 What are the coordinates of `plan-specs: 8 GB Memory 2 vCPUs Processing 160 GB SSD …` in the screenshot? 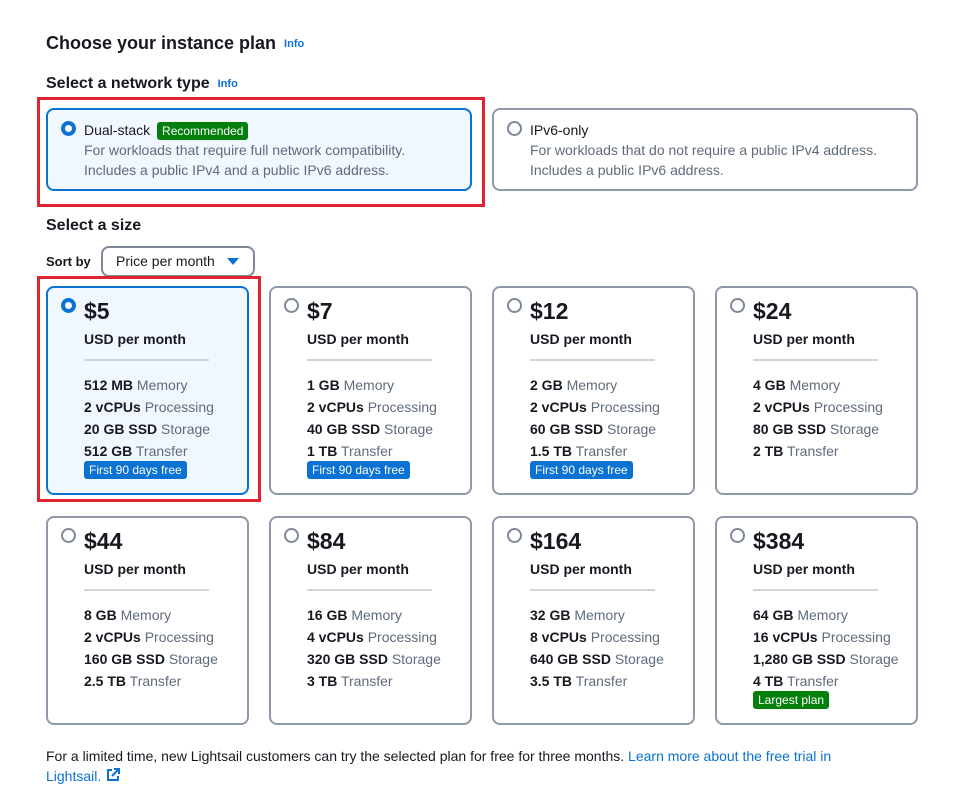 It's located at (151, 648).